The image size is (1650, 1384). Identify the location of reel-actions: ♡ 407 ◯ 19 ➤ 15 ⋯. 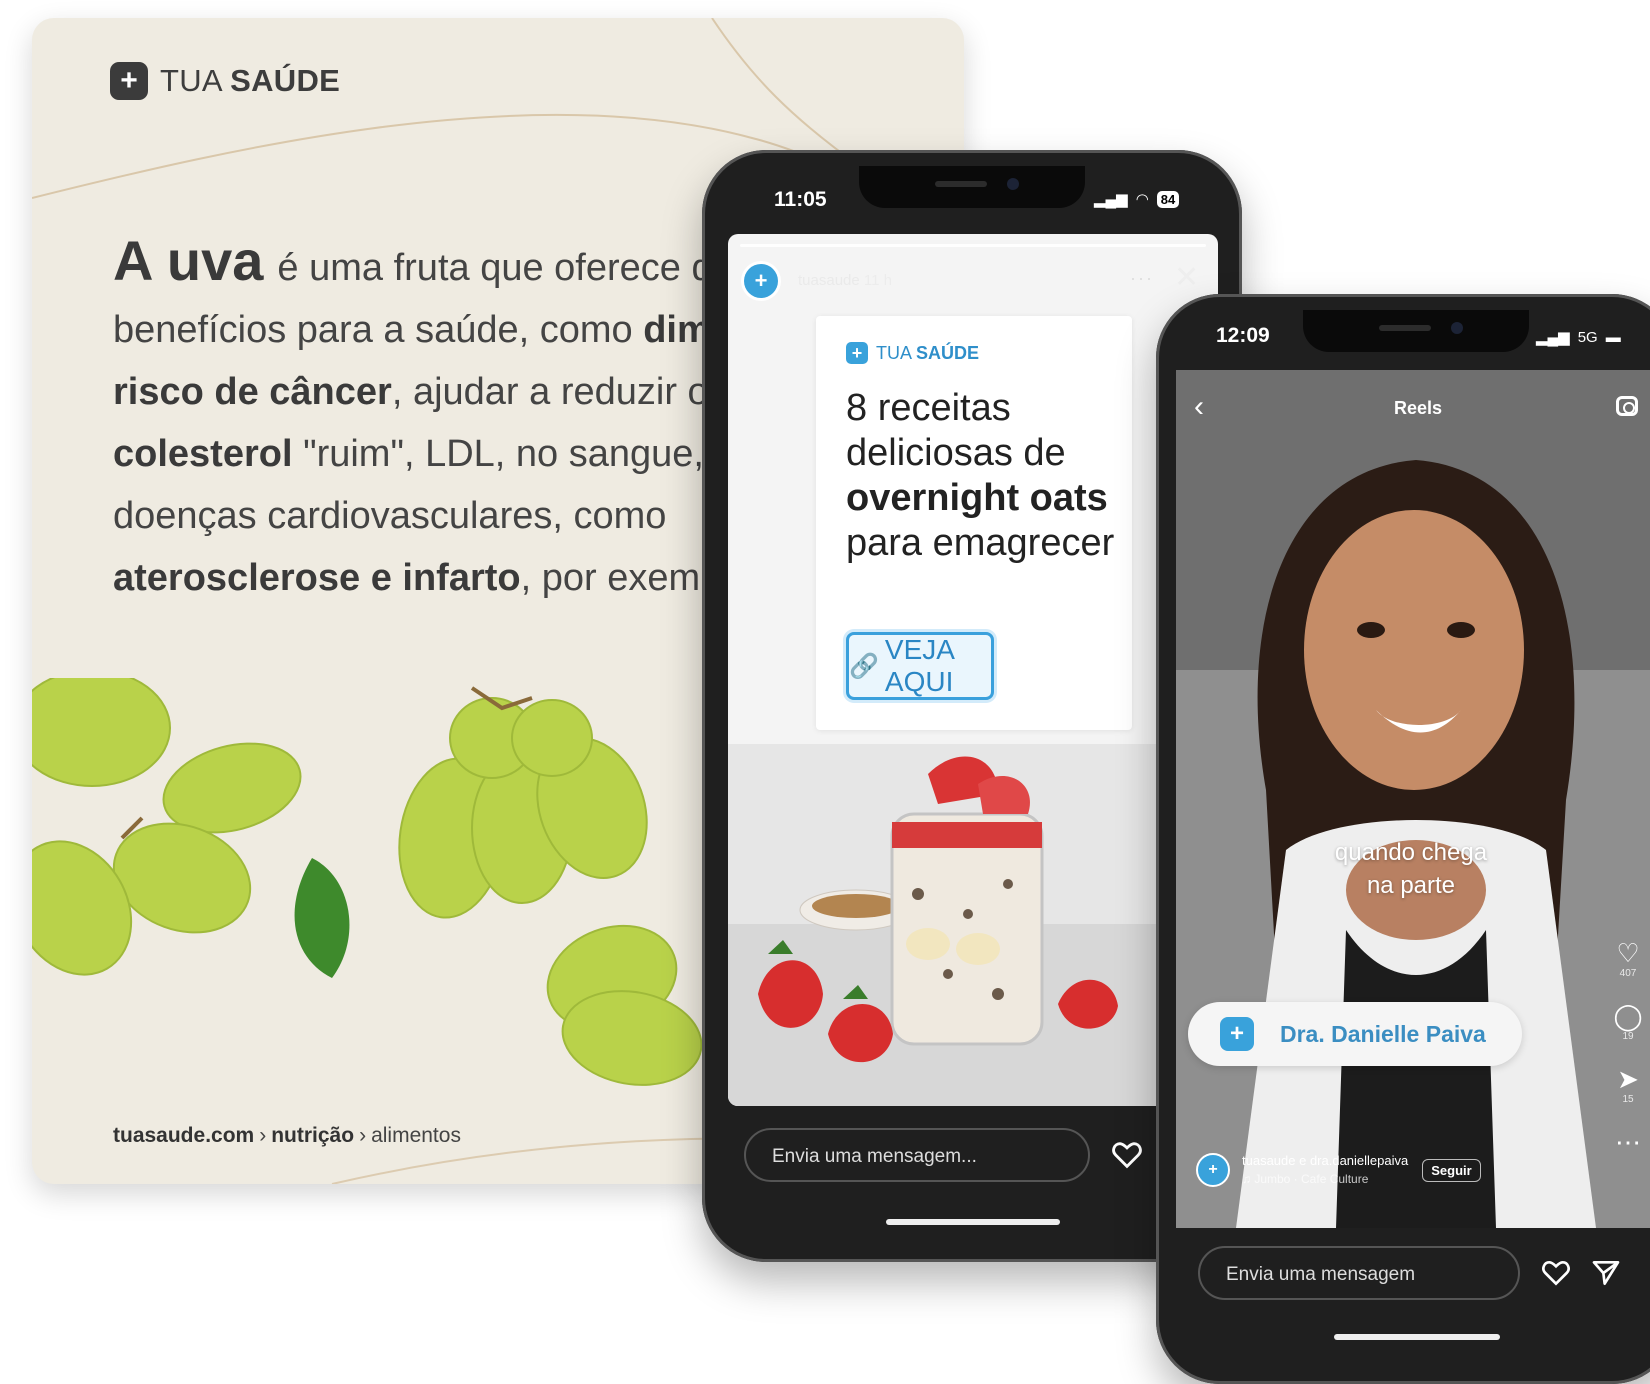
(1628, 1047).